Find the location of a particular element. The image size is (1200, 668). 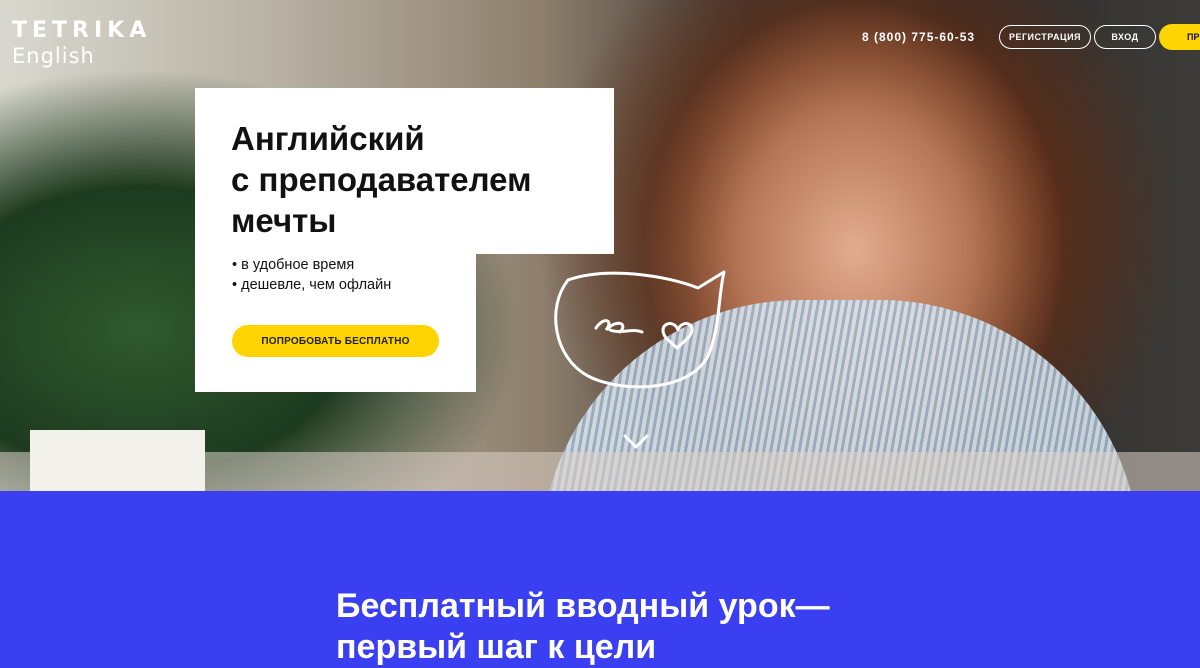

try-free-button: ПОПРОБОВАТЬ БЕСПЛАТНО is located at coordinates (335, 341).